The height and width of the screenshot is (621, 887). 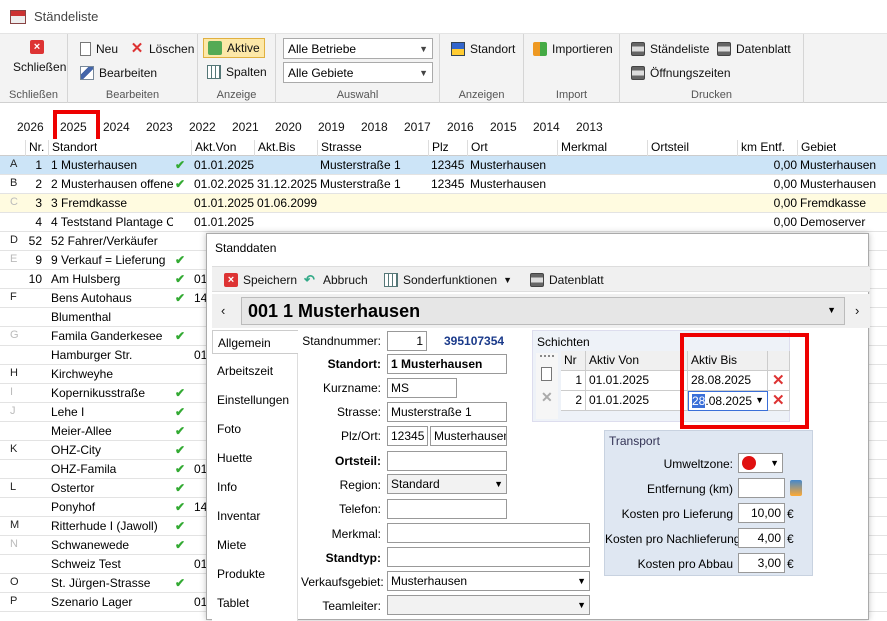 What do you see at coordinates (468, 436) in the screenshot?
I see `ort-field: Musterhausen` at bounding box center [468, 436].